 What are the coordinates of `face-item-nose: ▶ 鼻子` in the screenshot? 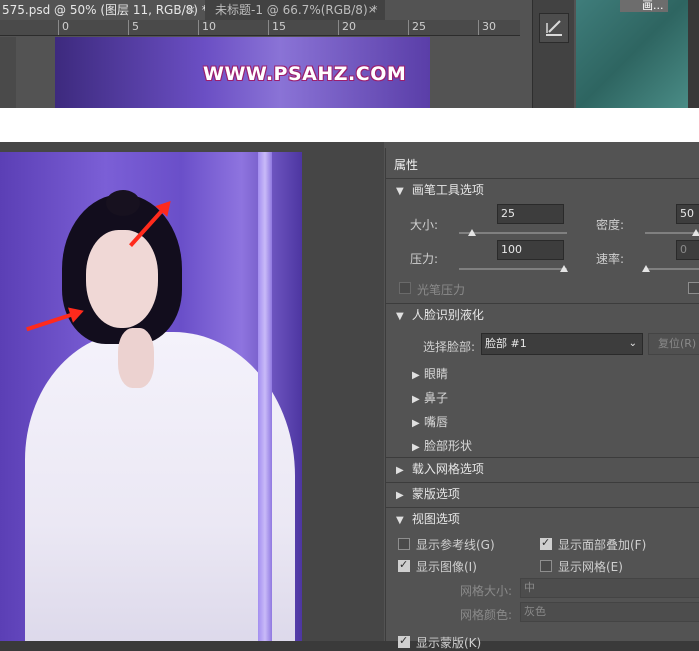 It's located at (430, 397).